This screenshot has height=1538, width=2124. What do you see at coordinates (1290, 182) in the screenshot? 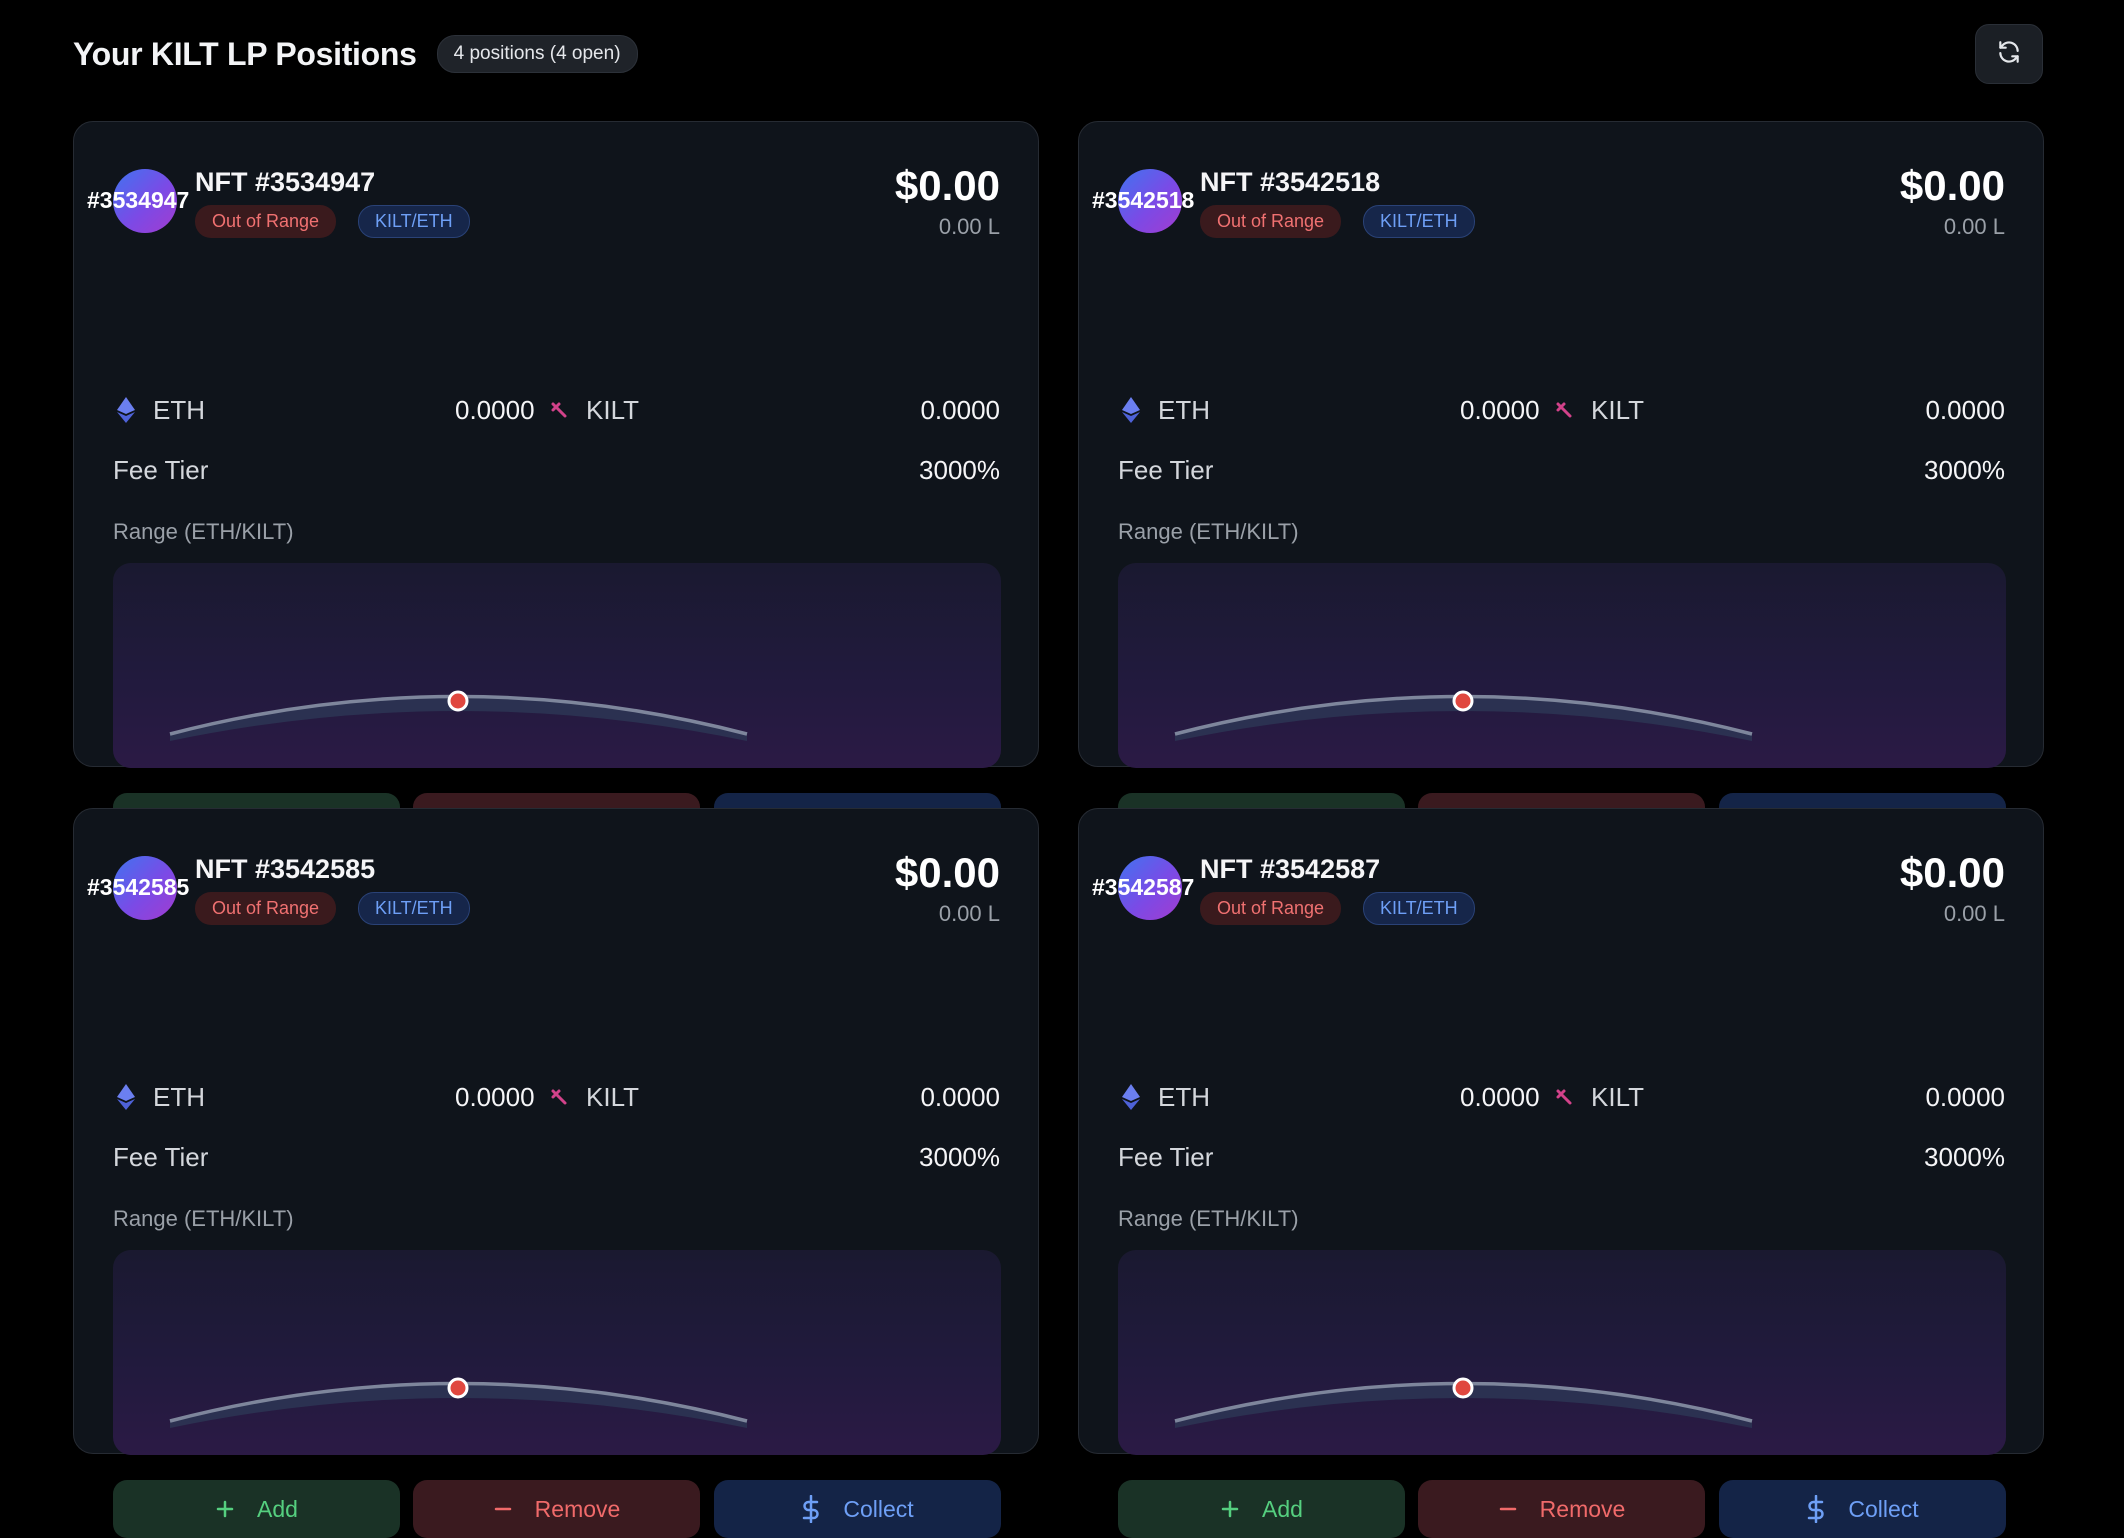
I see `nft-title: NFT #3542518` at bounding box center [1290, 182].